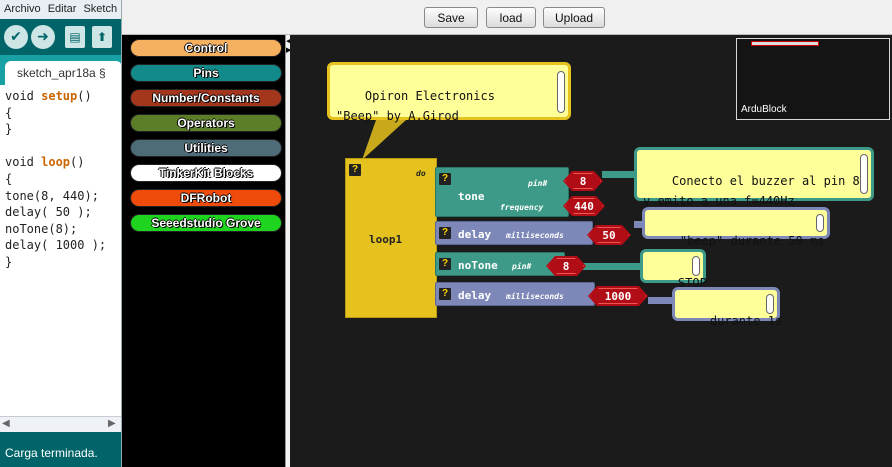 The image size is (892, 467). Describe the element at coordinates (56, 245) in the screenshot. I see `code-line: delay( 1000 );` at that location.